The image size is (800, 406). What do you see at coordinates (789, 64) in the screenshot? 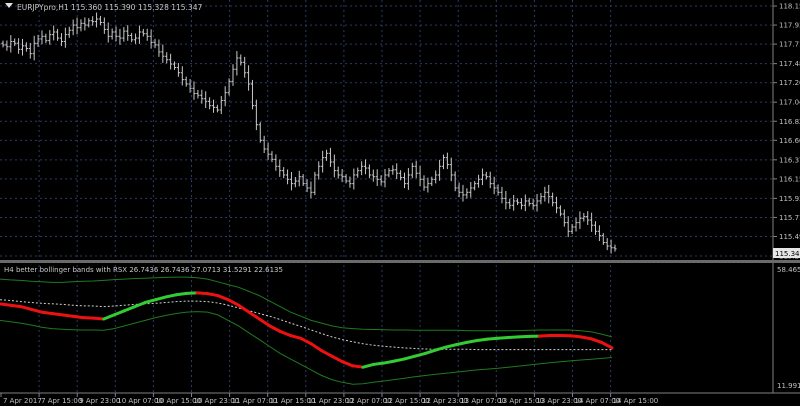
I see `price-tick-label: 117.485` at bounding box center [789, 64].